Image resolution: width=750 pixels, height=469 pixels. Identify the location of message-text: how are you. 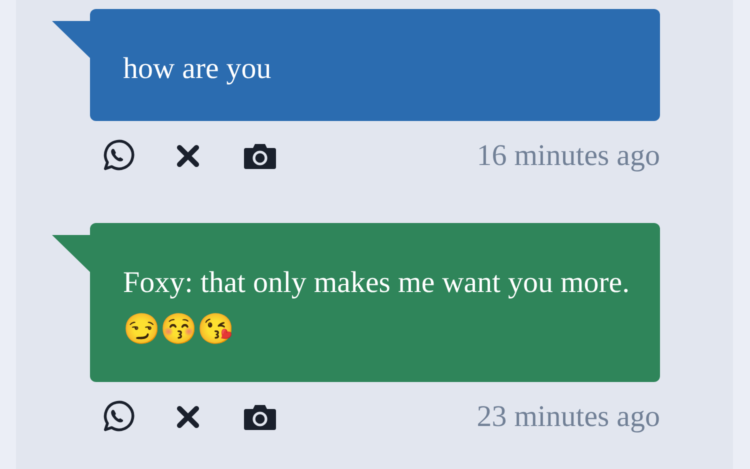
(197, 69).